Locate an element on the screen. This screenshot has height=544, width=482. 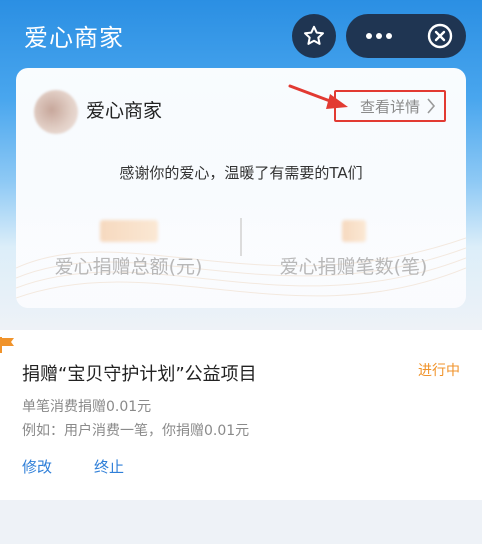
chevron-right-icon is located at coordinates (431, 106).